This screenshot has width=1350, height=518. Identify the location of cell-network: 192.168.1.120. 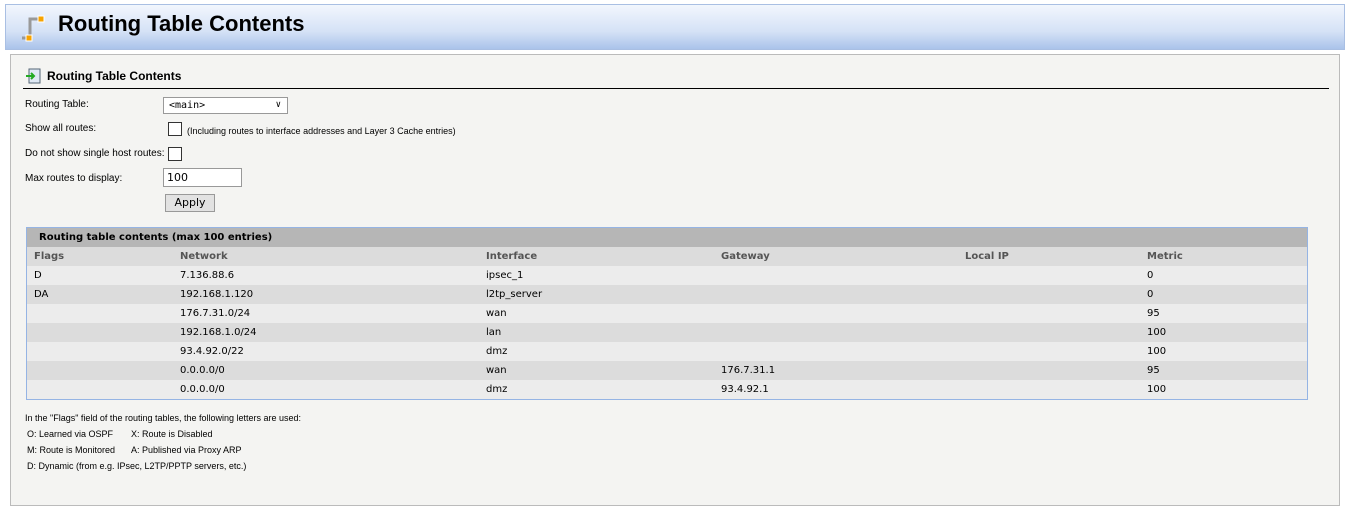
(217, 294).